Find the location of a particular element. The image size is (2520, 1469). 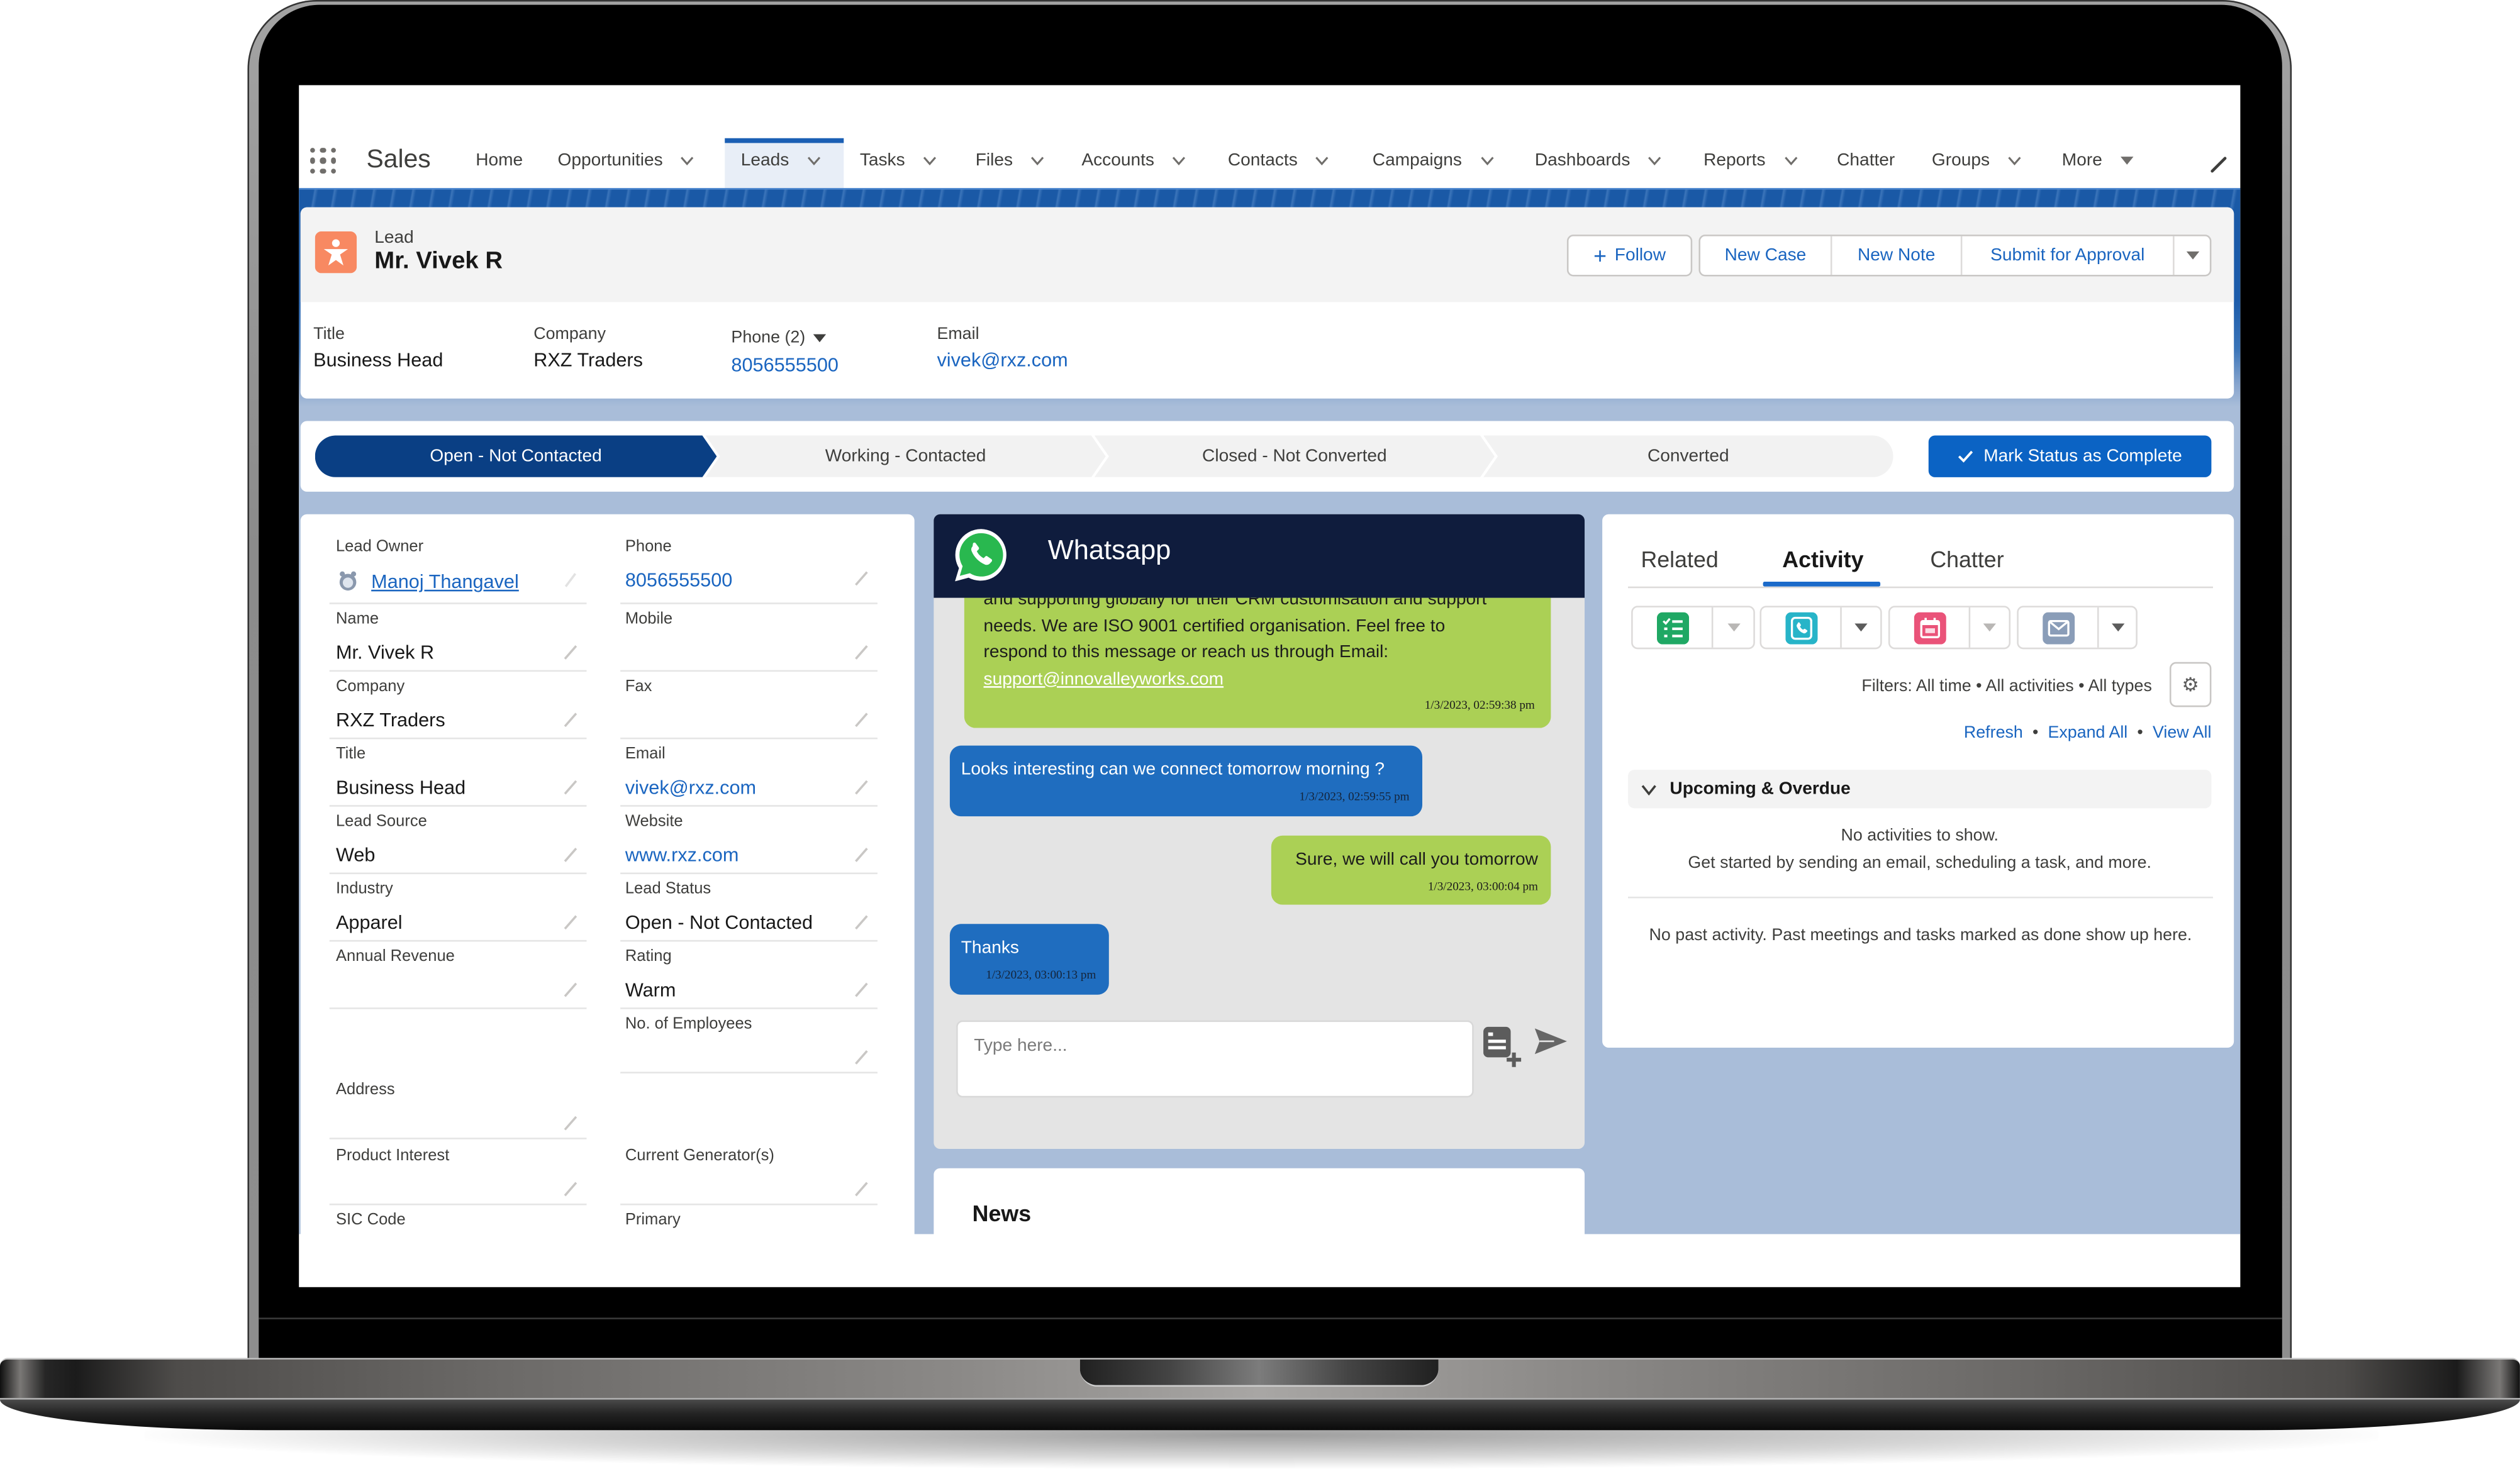

mark-status-complete-button: Mark Status as Complete is located at coordinates (2070, 456).